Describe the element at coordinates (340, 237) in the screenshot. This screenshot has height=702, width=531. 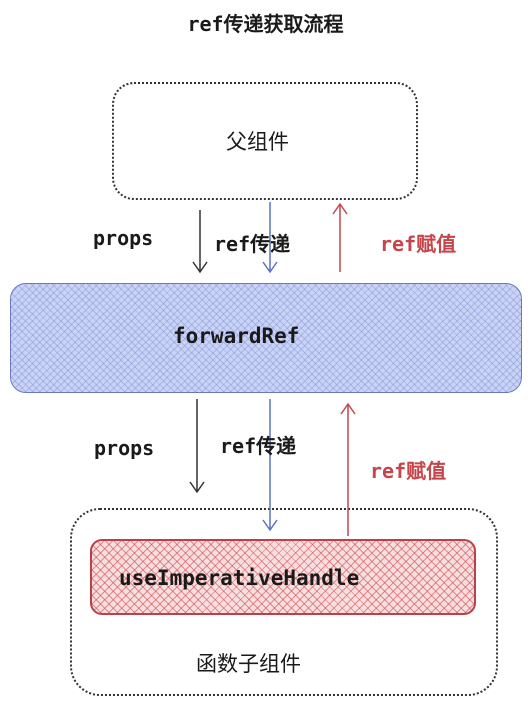
I see `upper-ref-assign-arrow` at that location.